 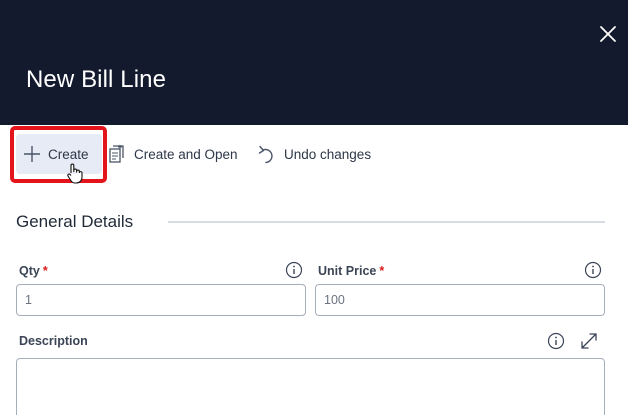 I want to click on unit-price-input, so click(x=460, y=300).